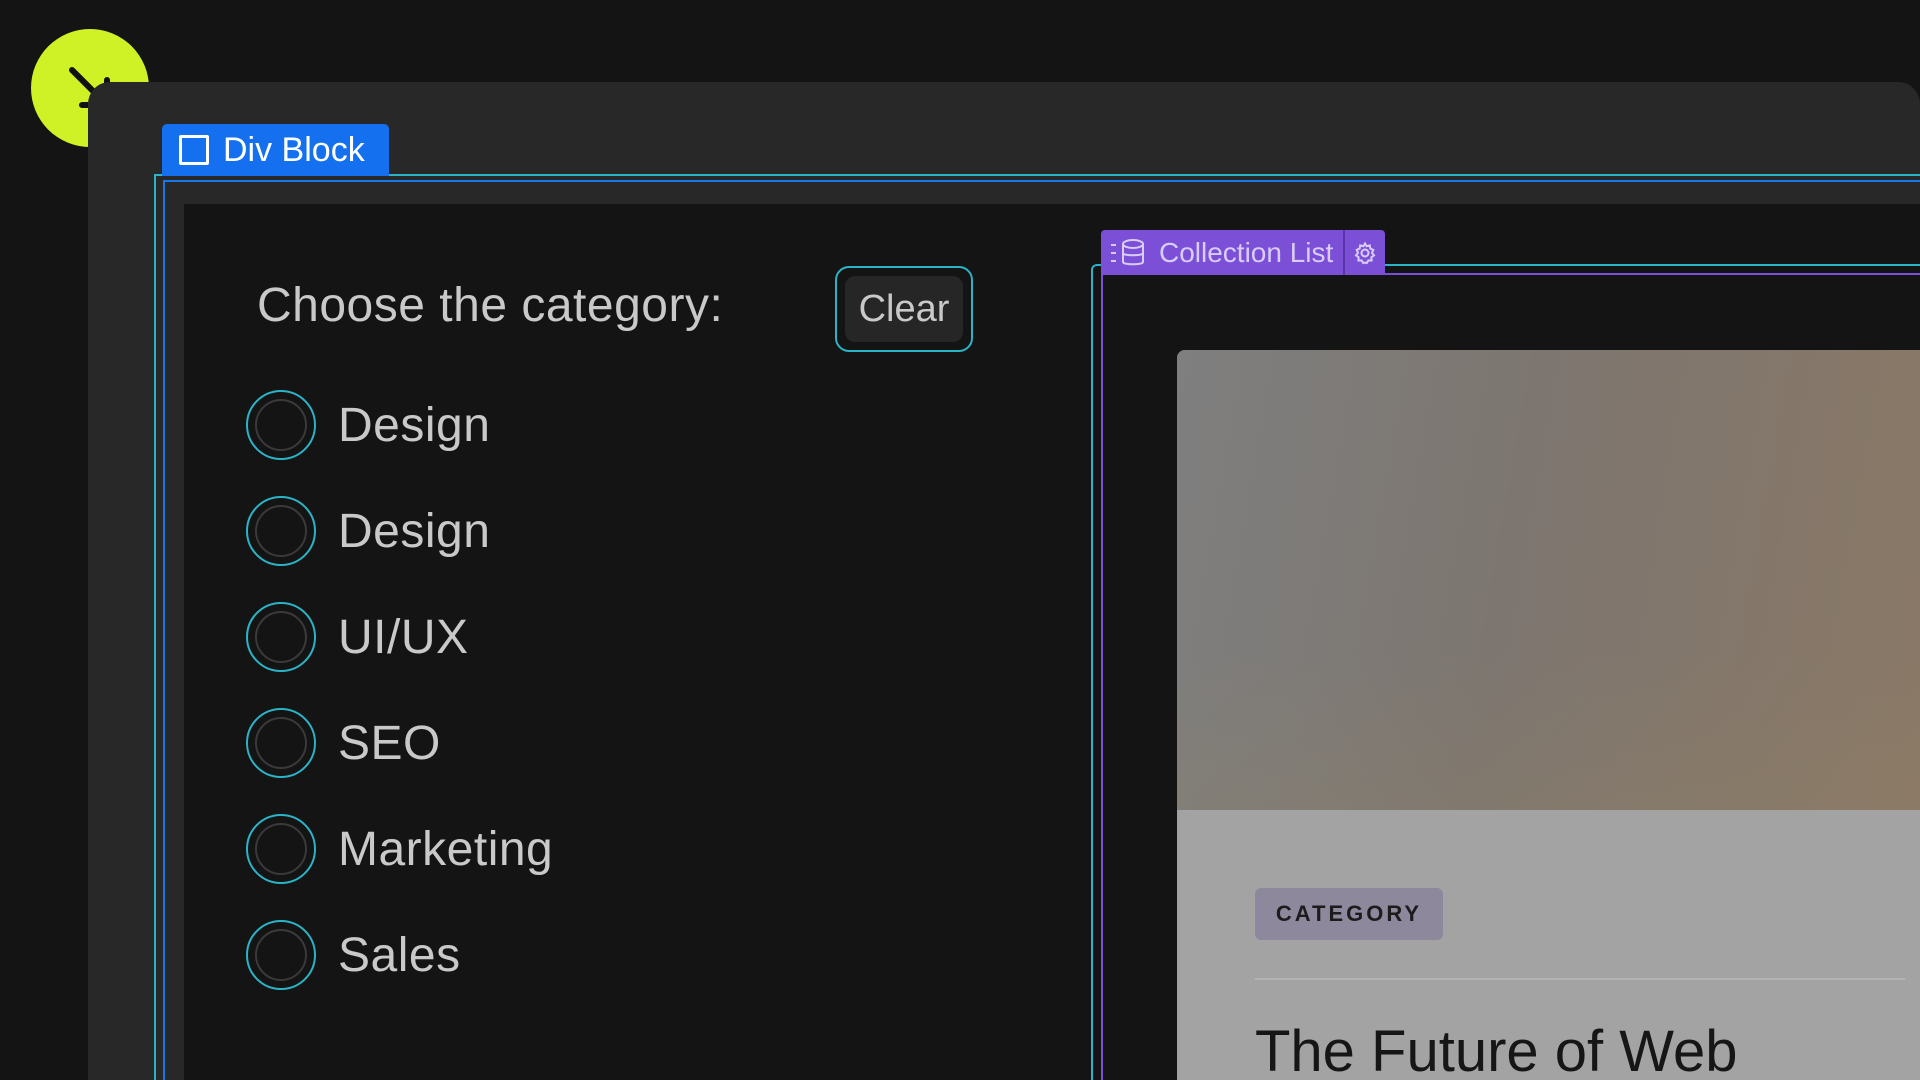 The height and width of the screenshot is (1080, 1920). I want to click on collection-list-tag-label: Collection List, so click(1246, 252).